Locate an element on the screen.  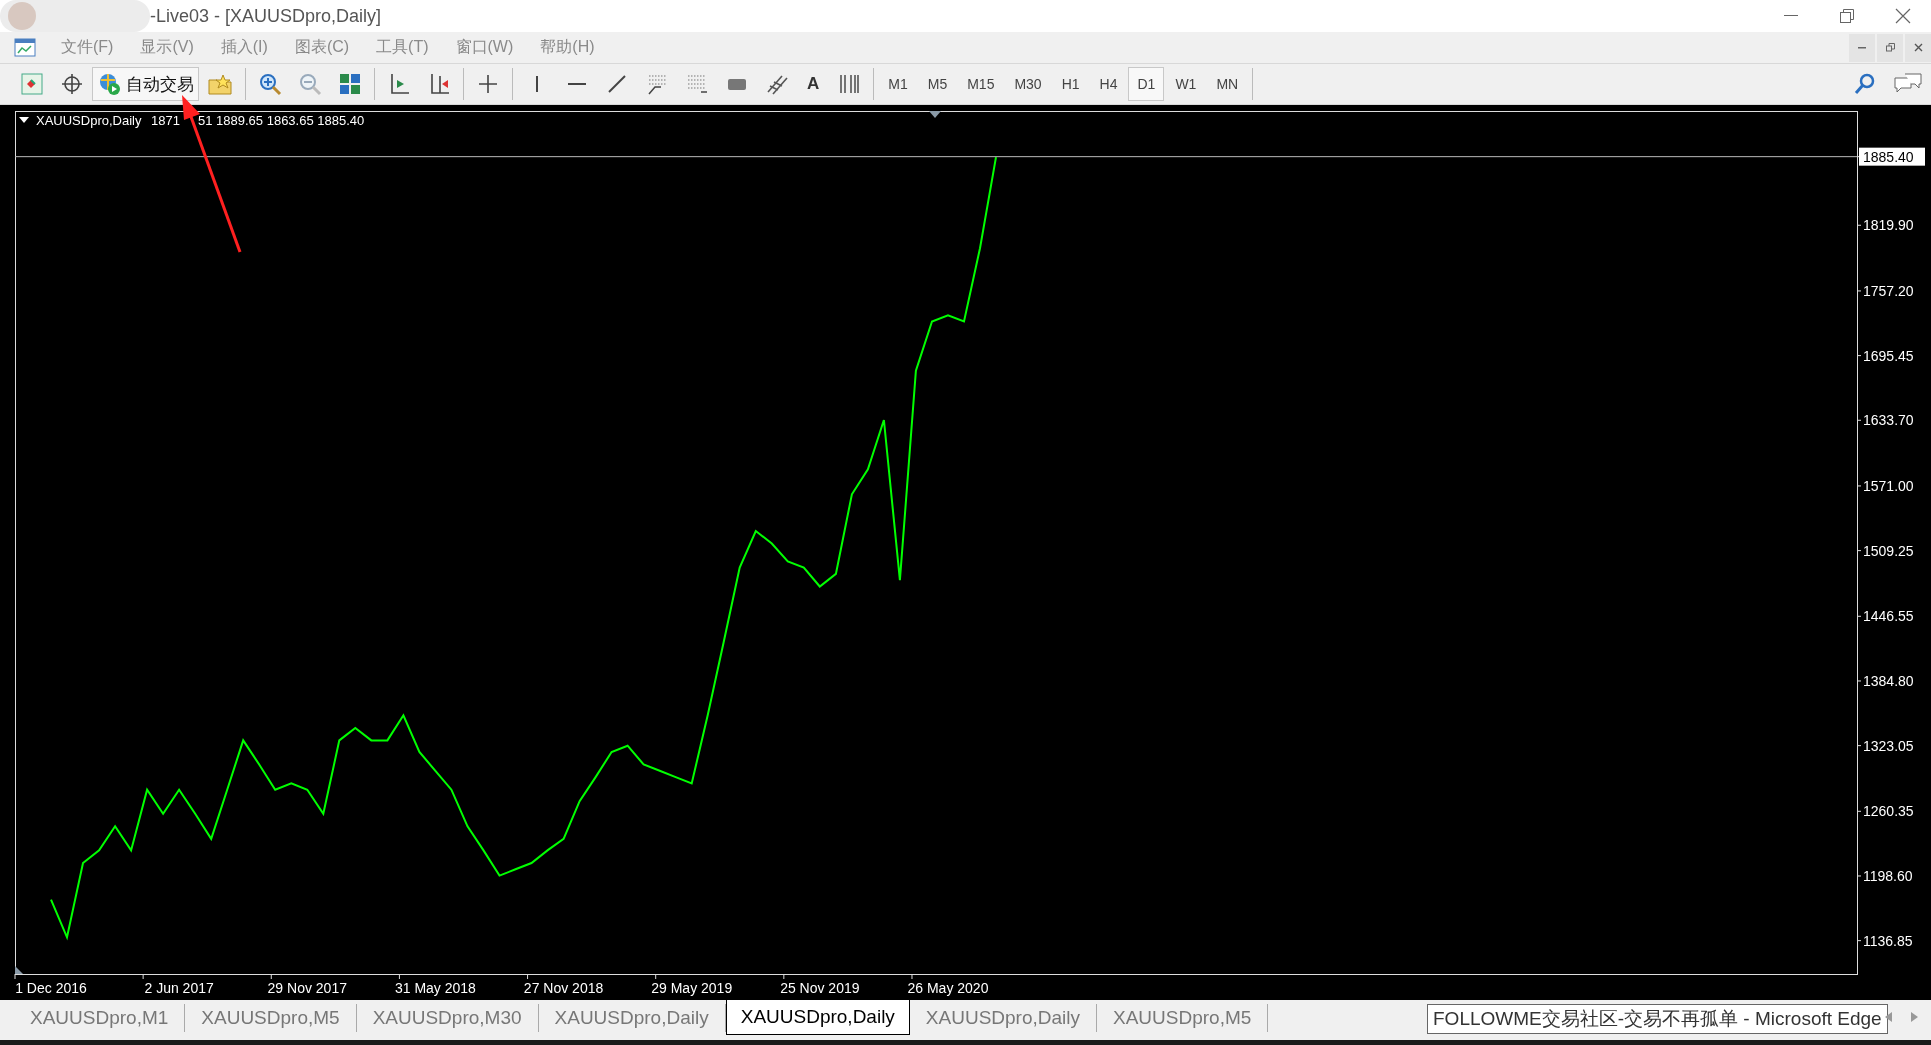
tooltip: FOLLOWME交易社区-交易不再孤单 - Microsoft Edge is located at coordinates (1657, 1019).